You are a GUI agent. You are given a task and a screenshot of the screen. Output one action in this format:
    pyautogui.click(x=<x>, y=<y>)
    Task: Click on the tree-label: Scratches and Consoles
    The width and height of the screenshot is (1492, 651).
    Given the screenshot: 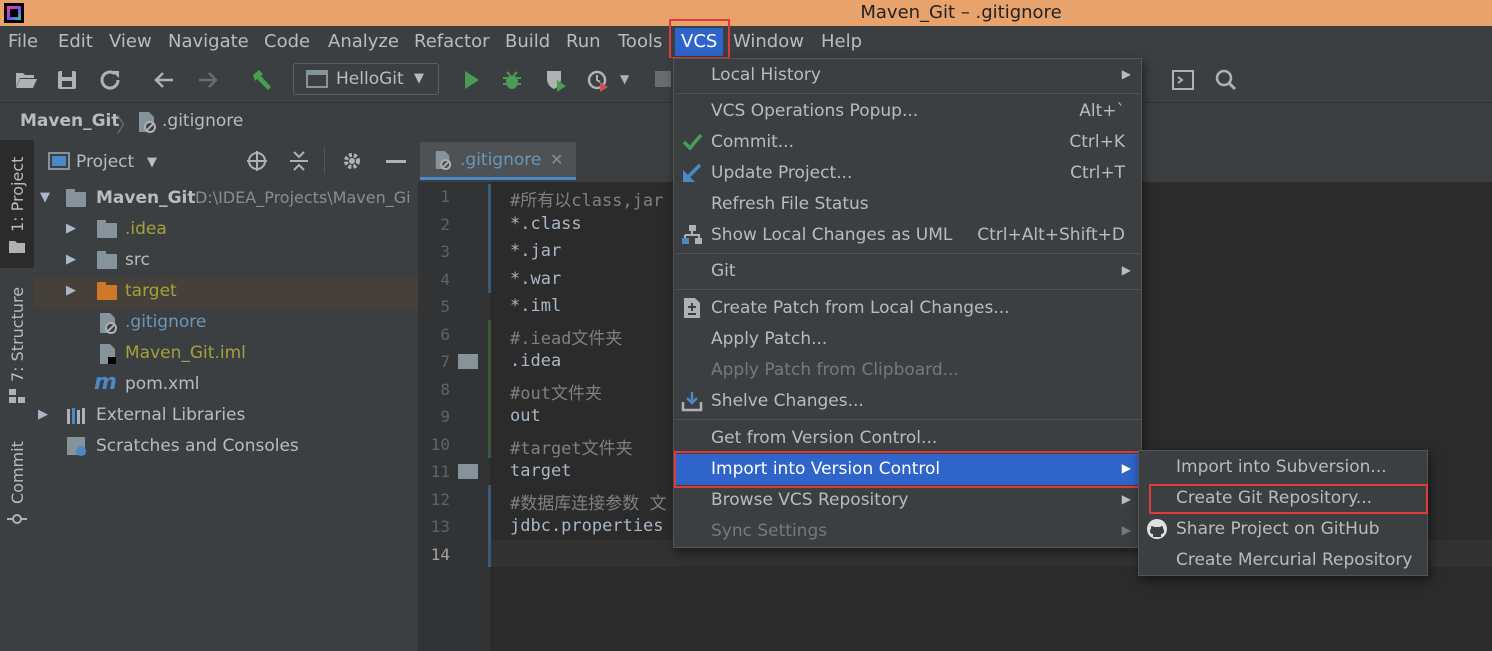 What is the action you would take?
    pyautogui.click(x=197, y=446)
    